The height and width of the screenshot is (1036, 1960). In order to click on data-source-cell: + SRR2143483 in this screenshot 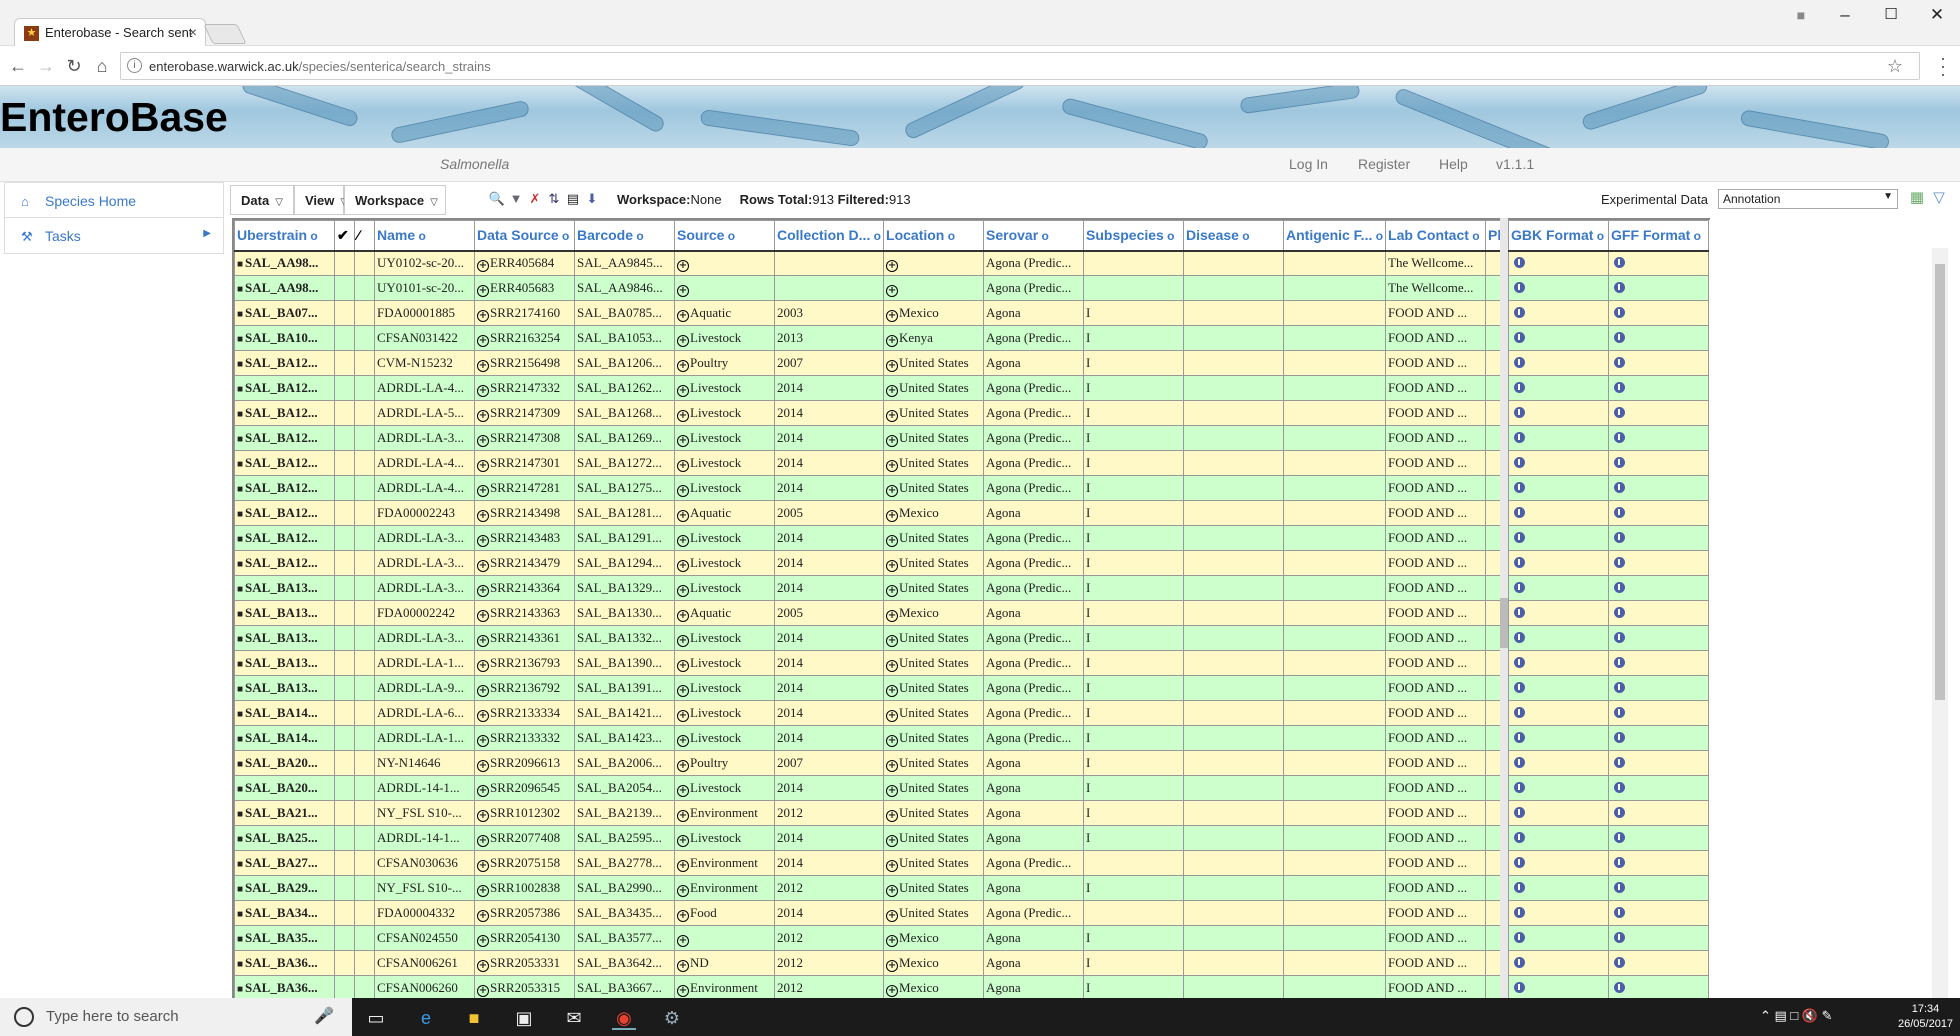, I will do `click(524, 538)`.